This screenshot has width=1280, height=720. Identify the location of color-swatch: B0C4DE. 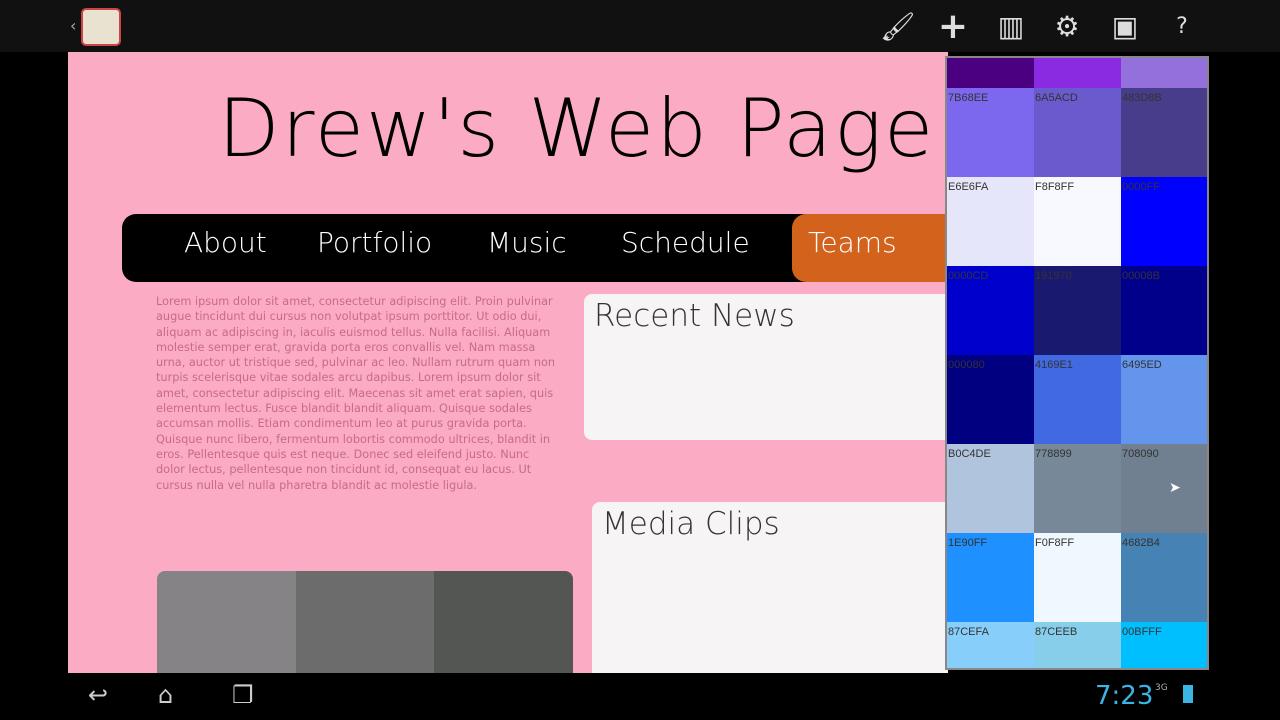
(990, 488).